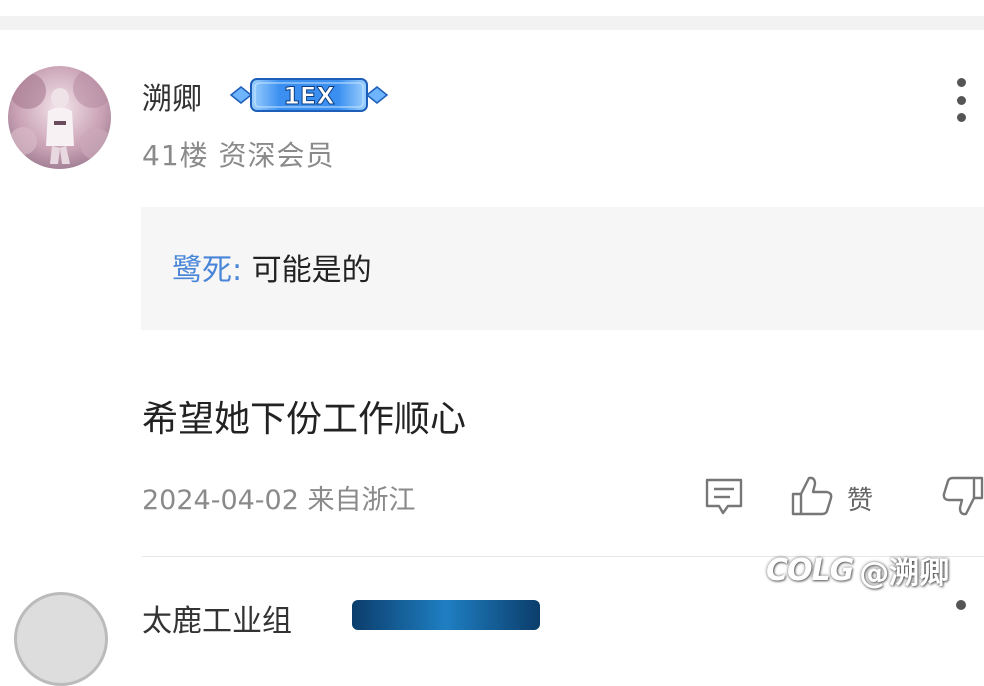 This screenshot has height=686, width=984. What do you see at coordinates (962, 496) in the screenshot?
I see `thumbs-down-icon` at bounding box center [962, 496].